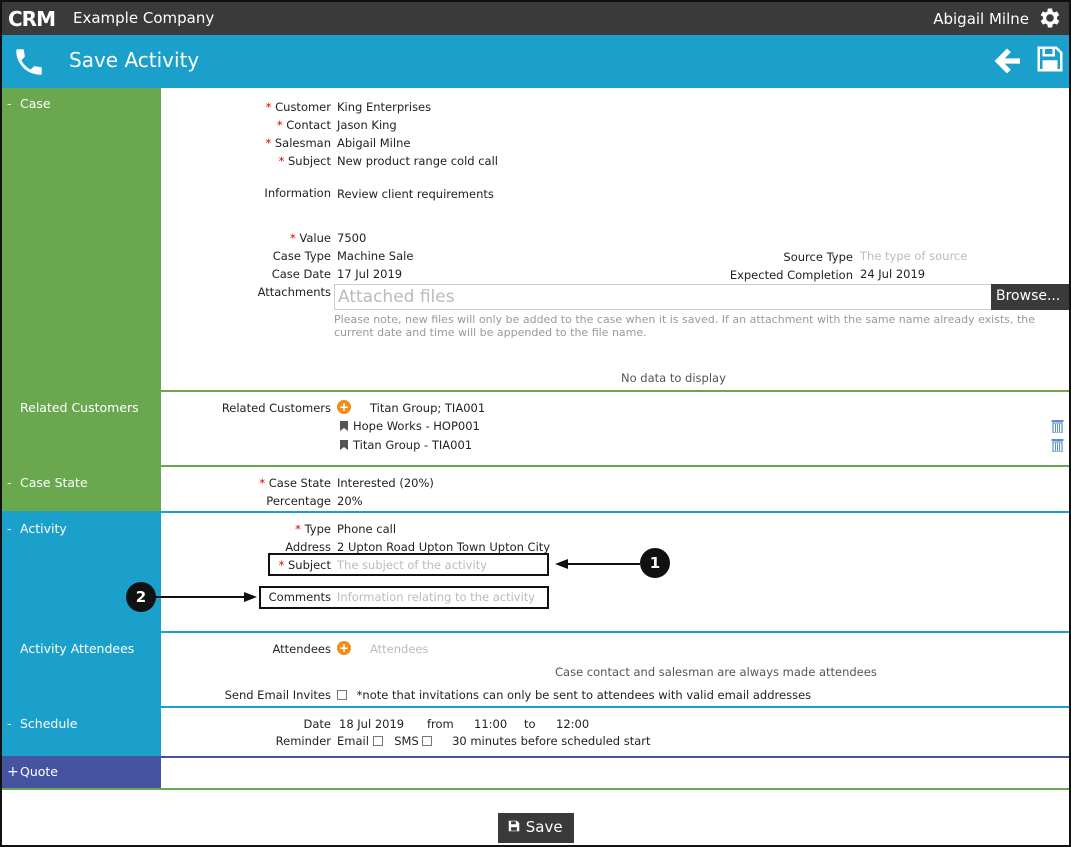  Describe the element at coordinates (535, 61) in the screenshot. I see `title-bar: Save Activity` at that location.